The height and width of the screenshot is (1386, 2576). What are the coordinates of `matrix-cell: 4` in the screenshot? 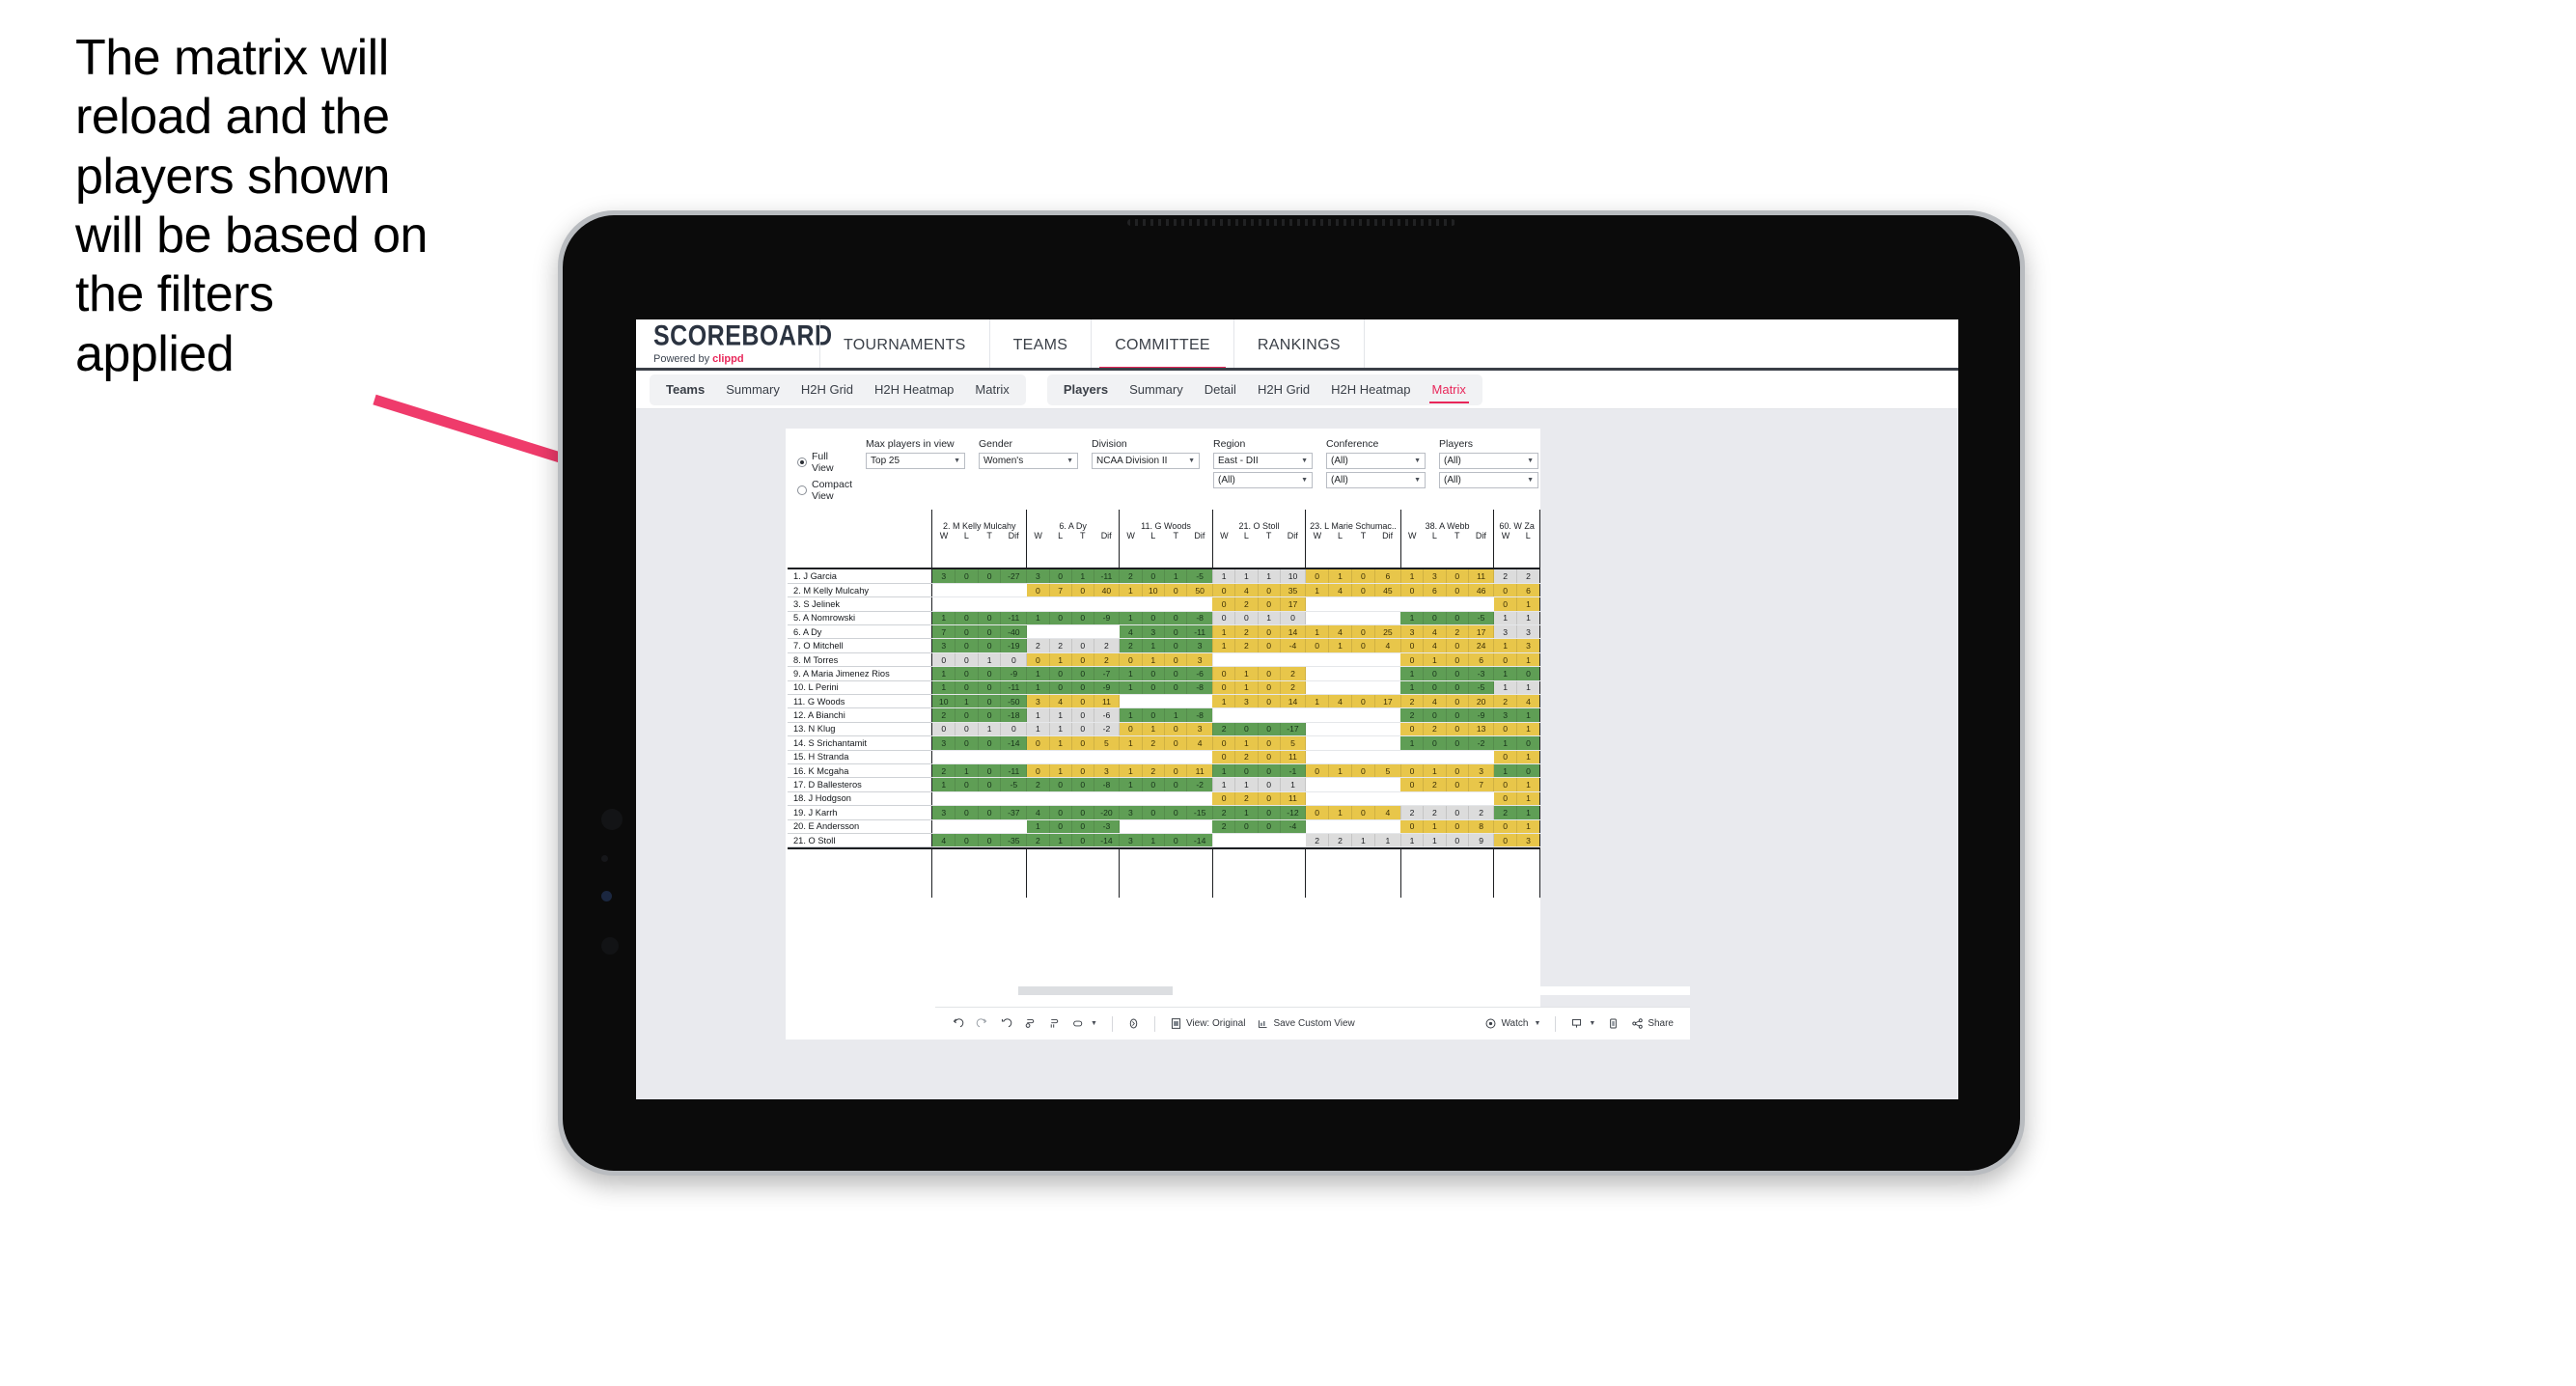 It's located at (1387, 812).